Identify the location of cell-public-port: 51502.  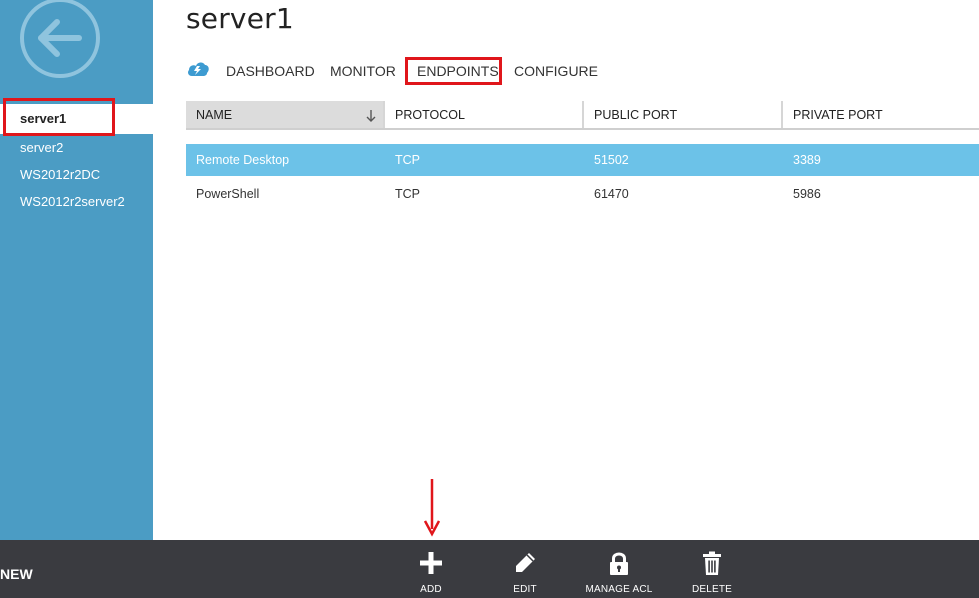
(611, 160).